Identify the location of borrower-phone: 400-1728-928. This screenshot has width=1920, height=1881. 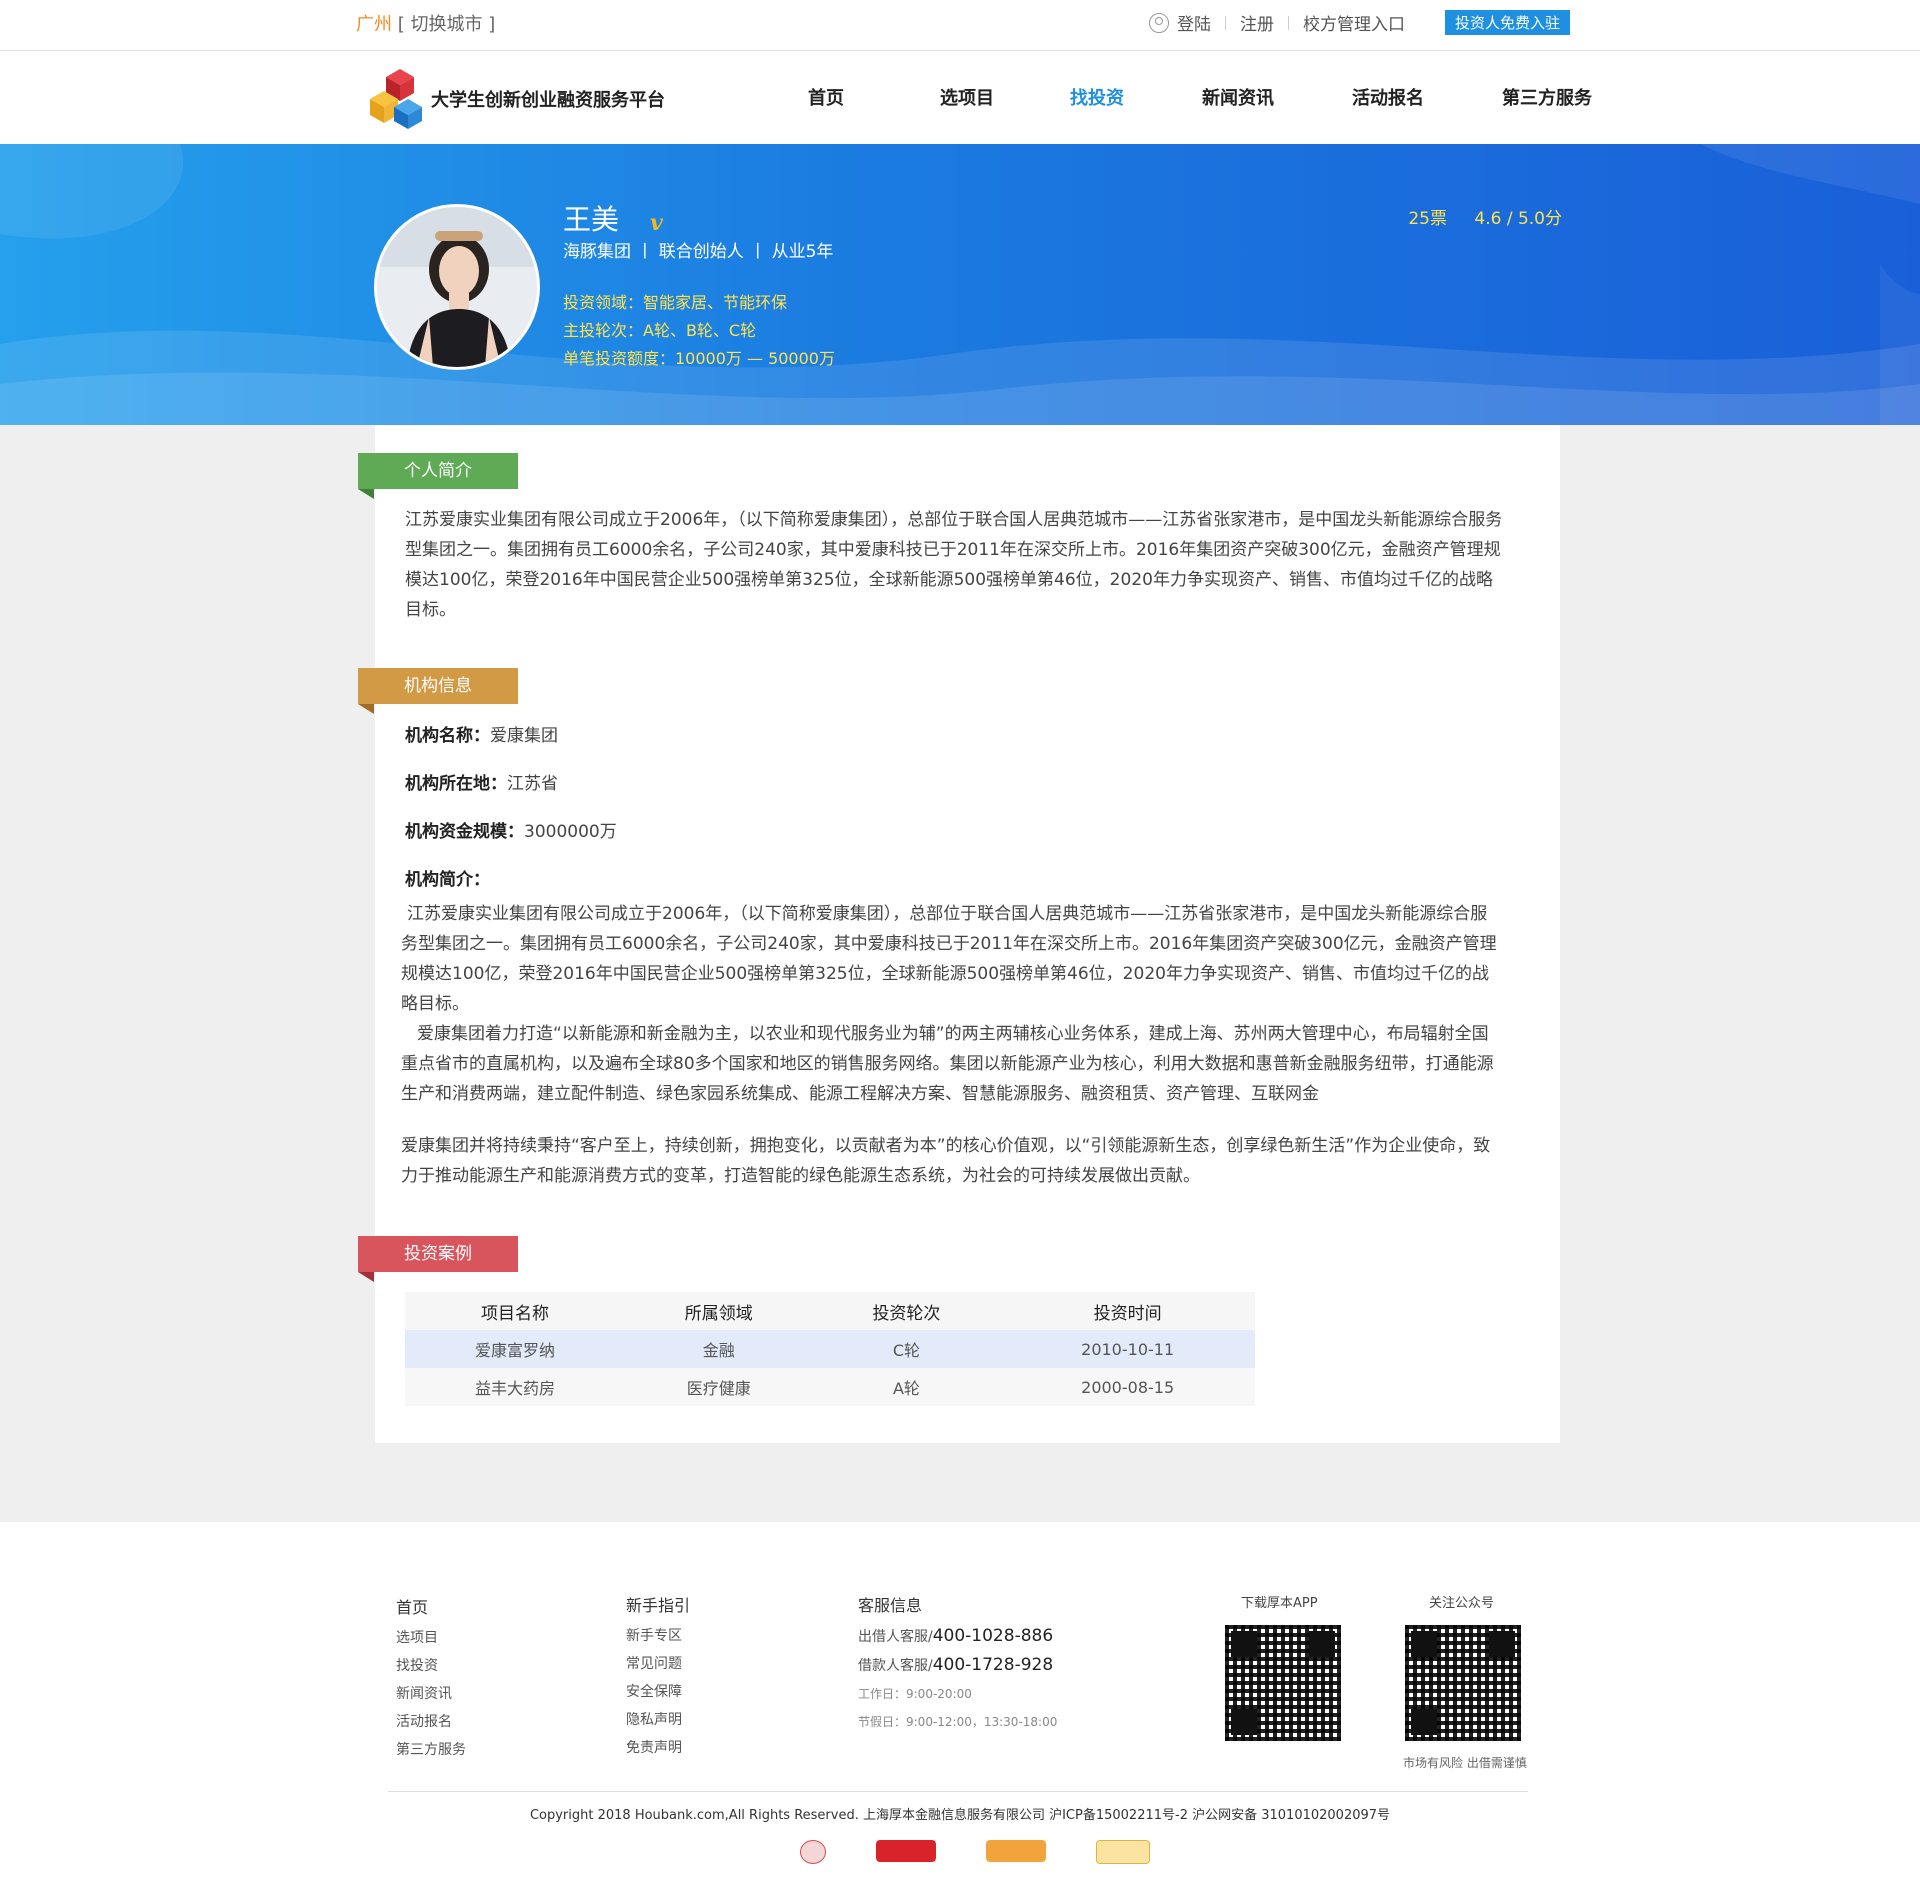
(993, 1665).